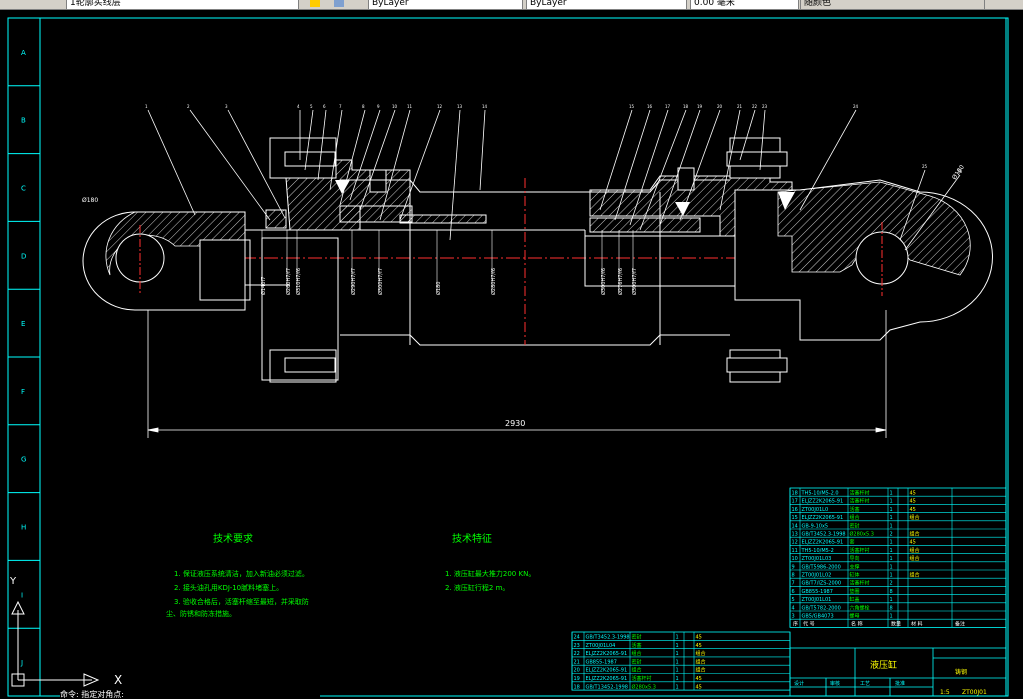  What do you see at coordinates (900, 683) in the screenshot?
I see `tb-label: 批准` at bounding box center [900, 683].